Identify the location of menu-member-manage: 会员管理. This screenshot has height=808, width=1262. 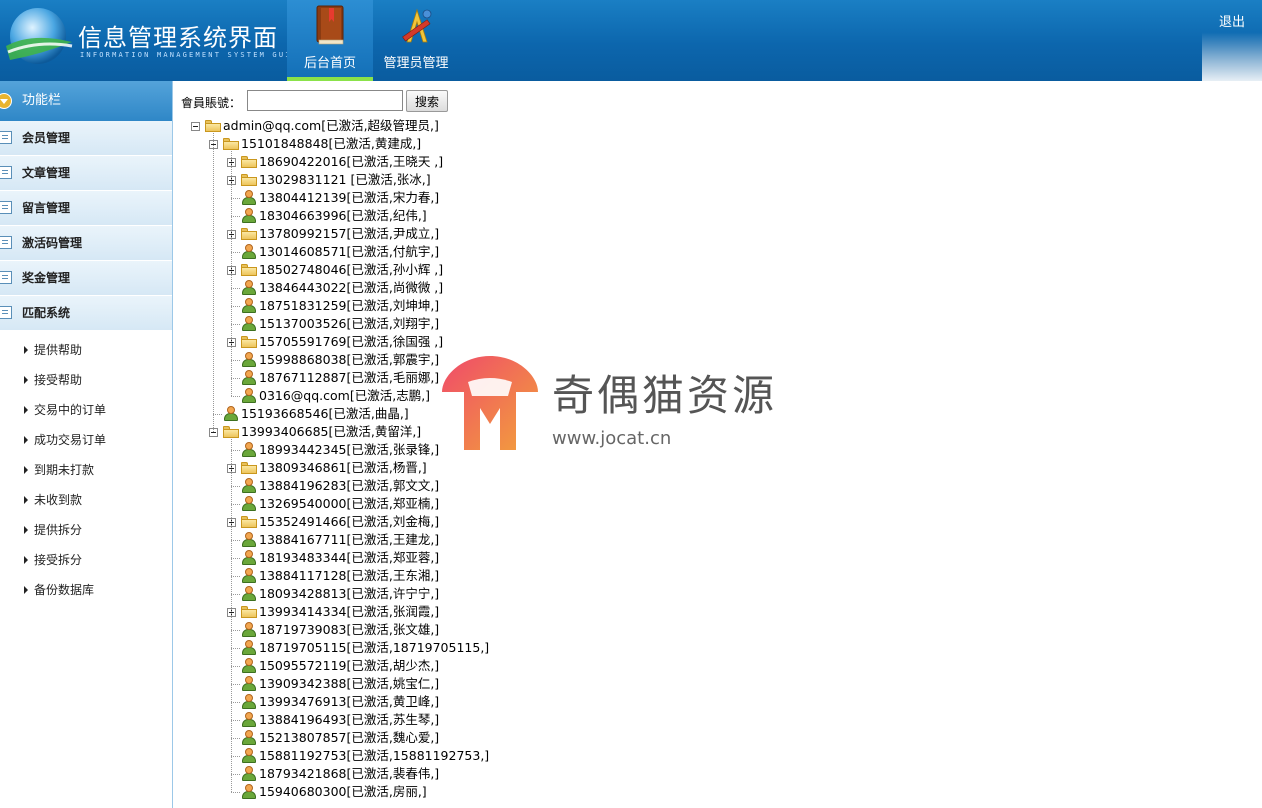
(86, 138).